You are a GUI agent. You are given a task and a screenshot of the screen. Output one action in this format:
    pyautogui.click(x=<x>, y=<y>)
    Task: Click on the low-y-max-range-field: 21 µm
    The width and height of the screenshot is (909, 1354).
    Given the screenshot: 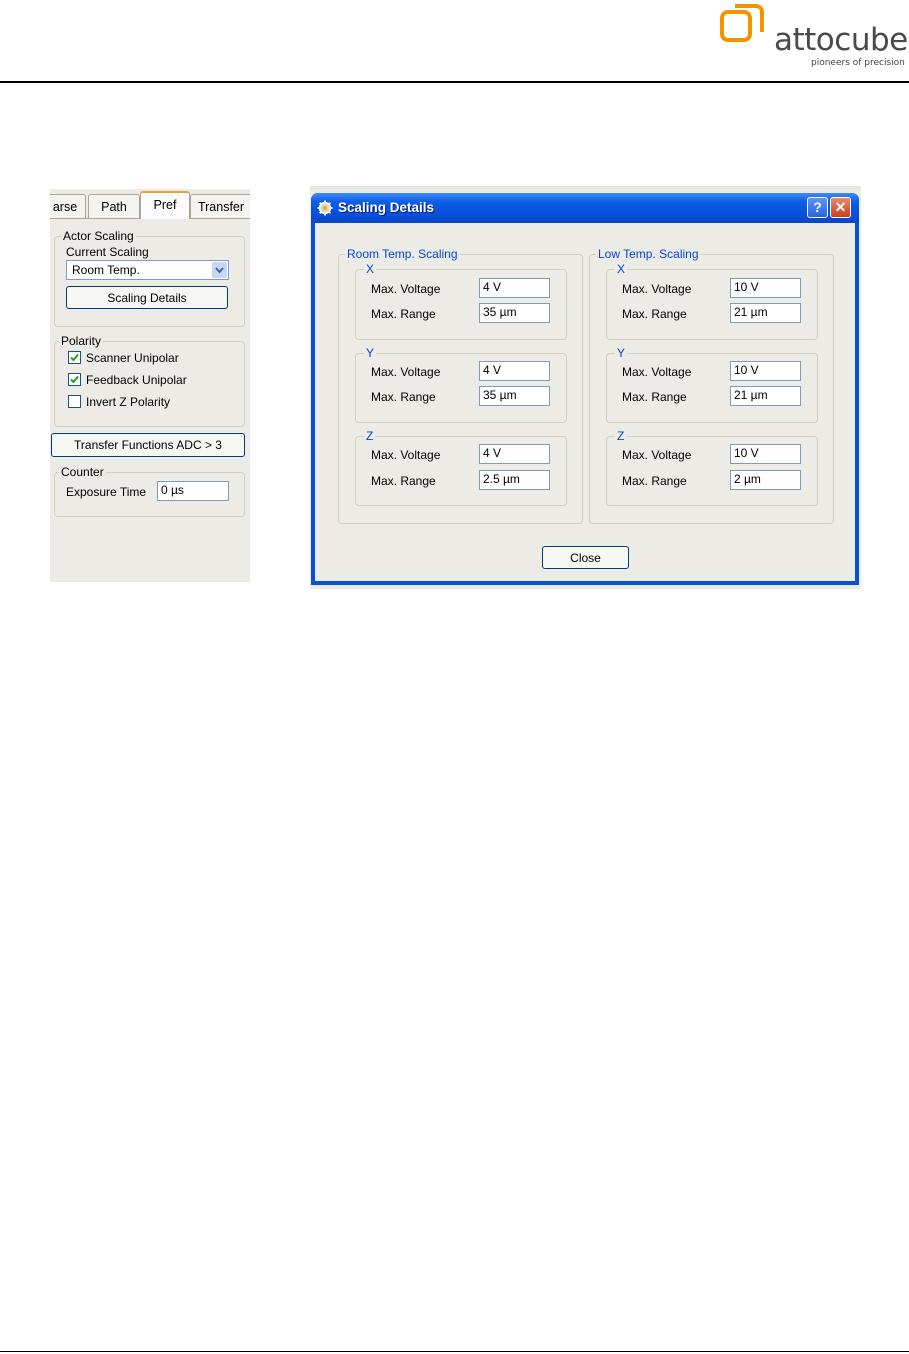 What is the action you would take?
    pyautogui.click(x=765, y=396)
    